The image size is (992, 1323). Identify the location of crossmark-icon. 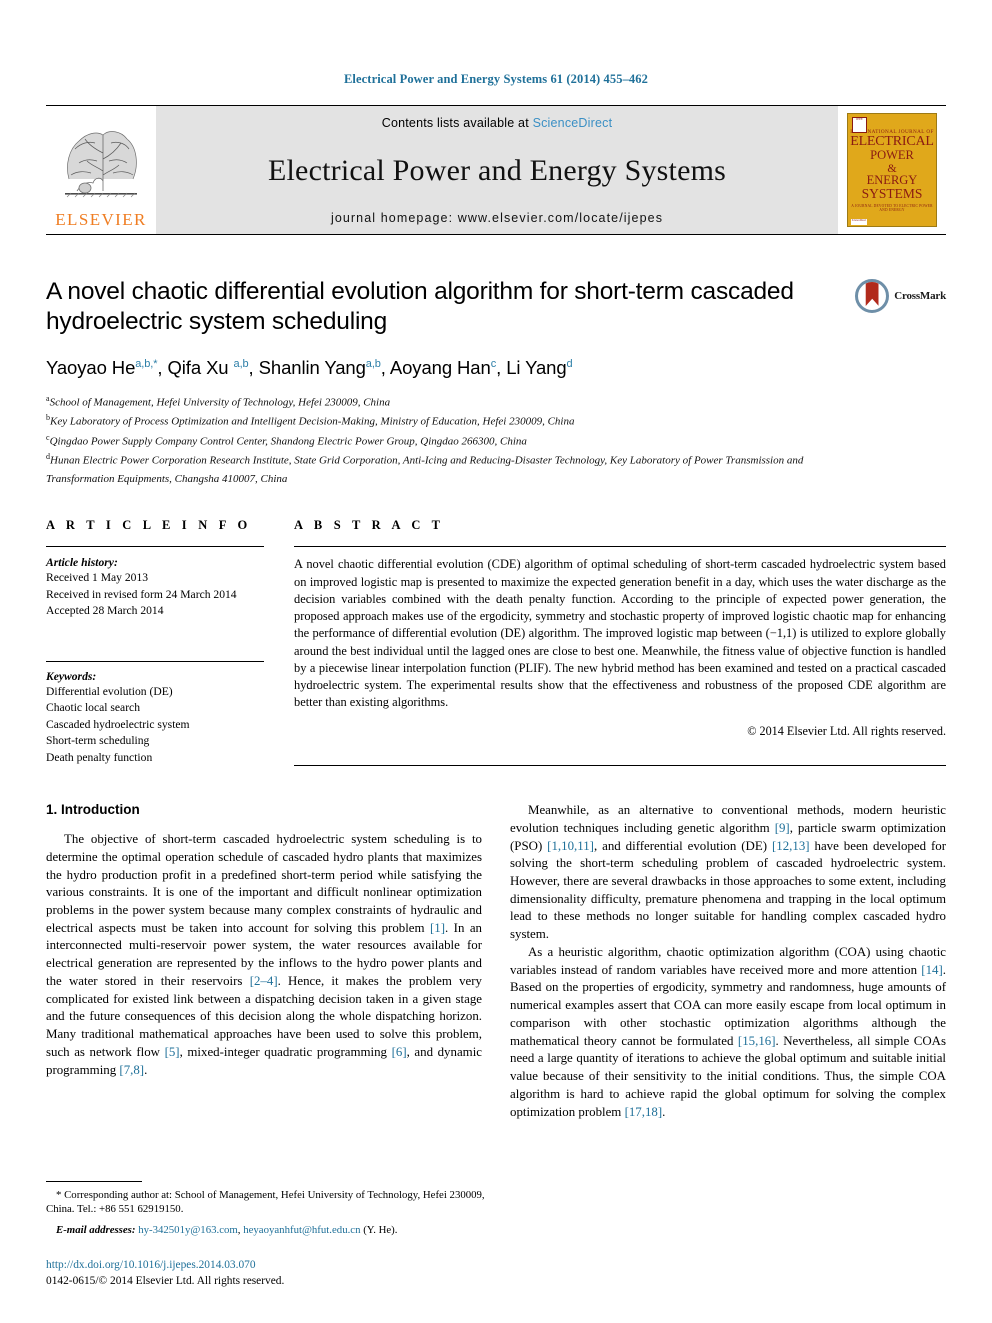
(872, 296).